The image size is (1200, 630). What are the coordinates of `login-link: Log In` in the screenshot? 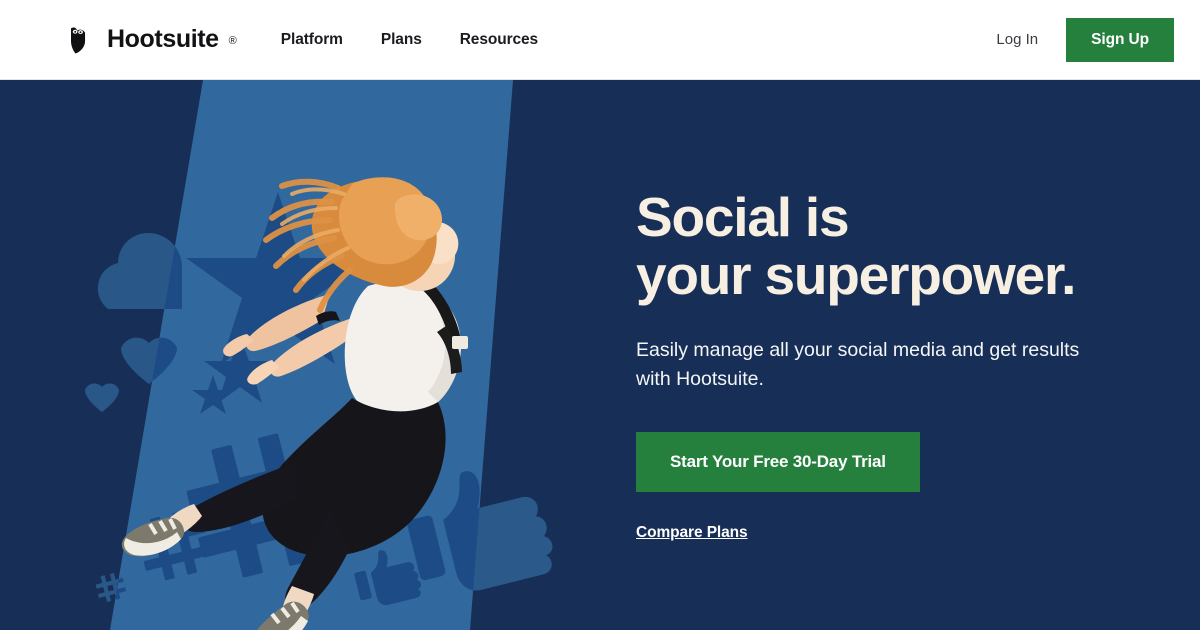 It's located at (1017, 39).